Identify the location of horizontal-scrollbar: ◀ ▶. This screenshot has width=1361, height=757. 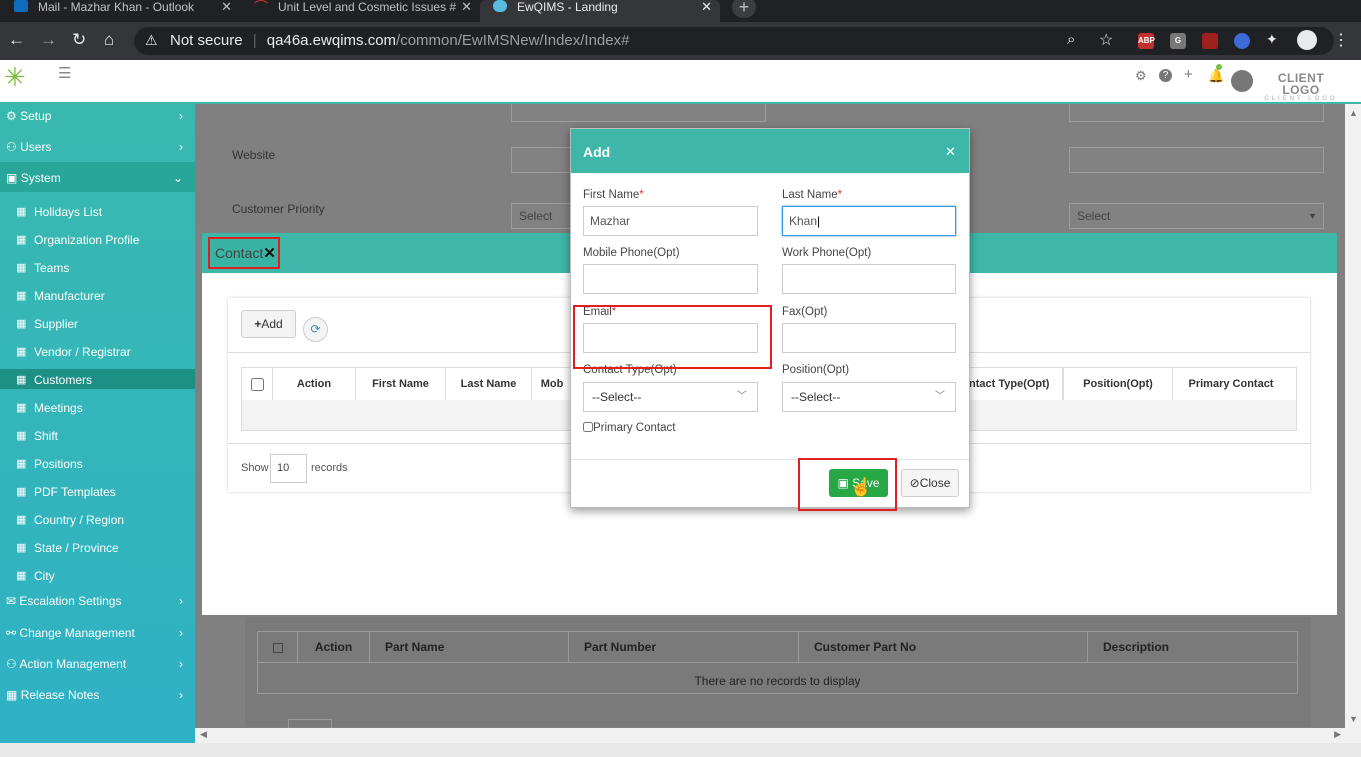
(778, 735).